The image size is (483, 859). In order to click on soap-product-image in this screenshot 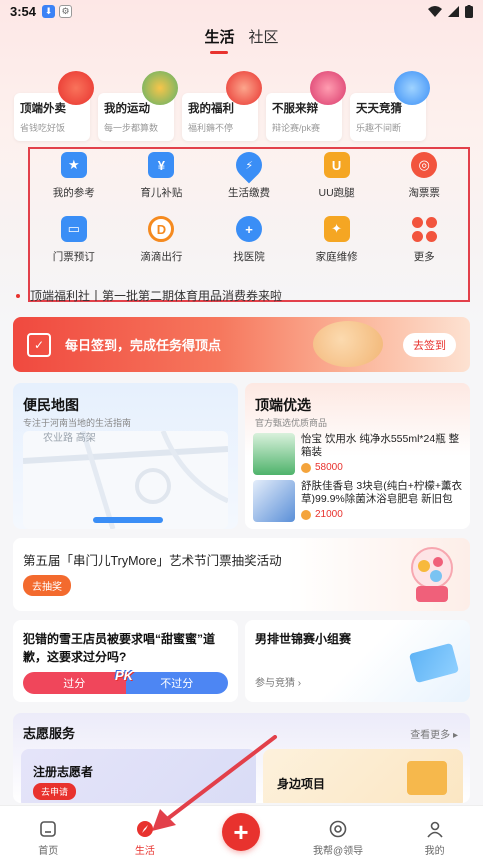, I will do `click(274, 501)`.